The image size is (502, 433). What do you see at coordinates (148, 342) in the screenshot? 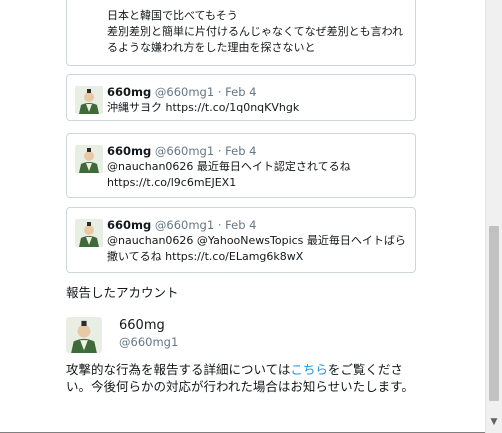
I see `reported-account-handle: @660mg1` at bounding box center [148, 342].